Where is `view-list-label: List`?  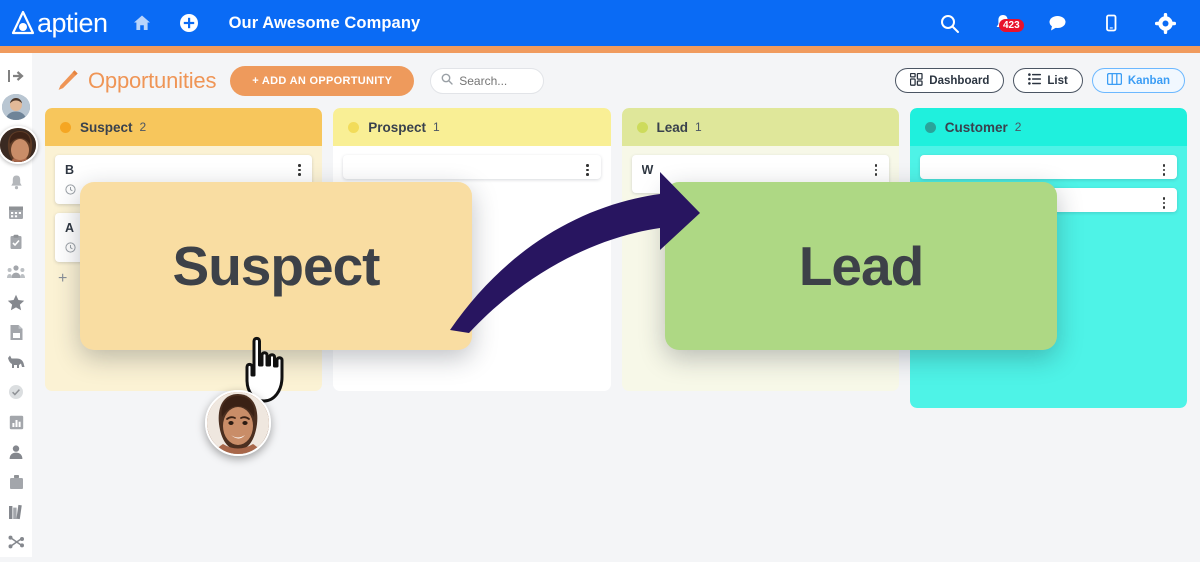 view-list-label: List is located at coordinates (1057, 80).